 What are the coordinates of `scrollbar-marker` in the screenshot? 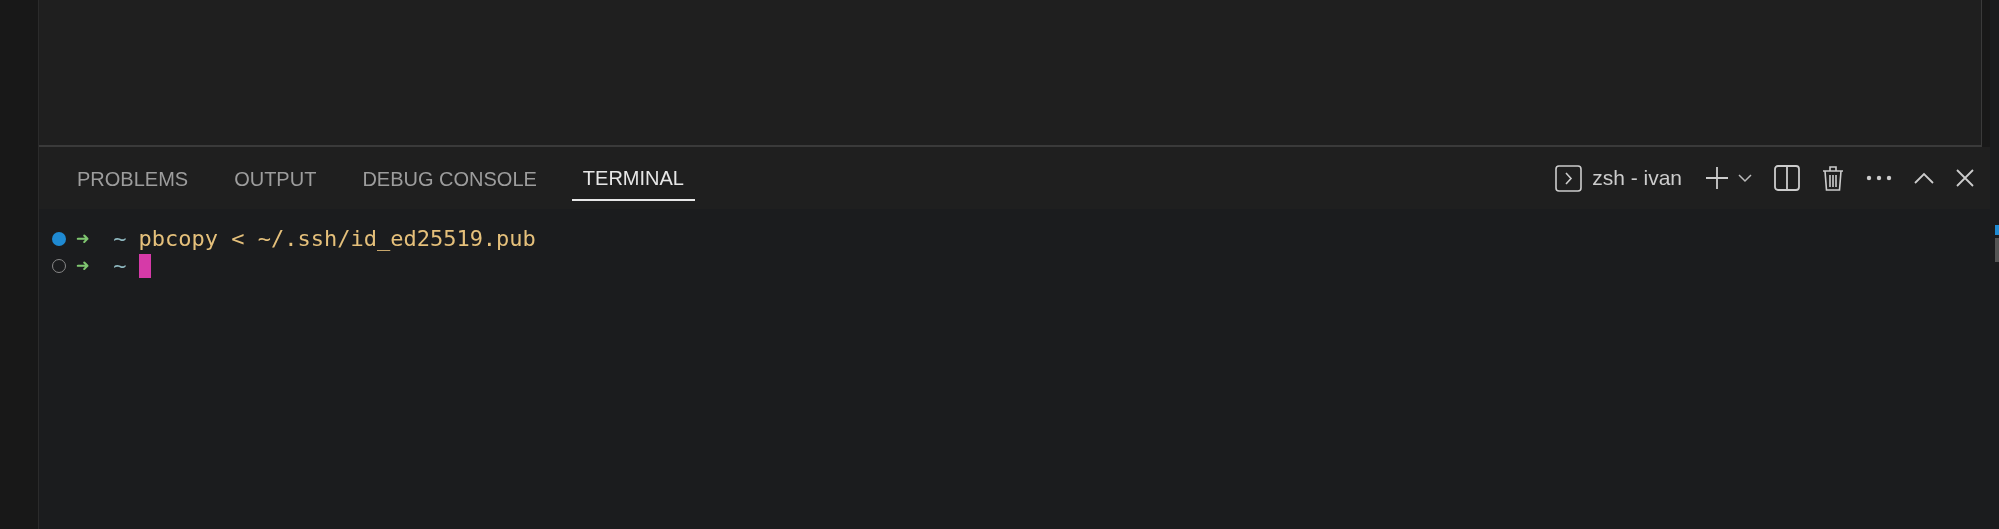 It's located at (1997, 230).